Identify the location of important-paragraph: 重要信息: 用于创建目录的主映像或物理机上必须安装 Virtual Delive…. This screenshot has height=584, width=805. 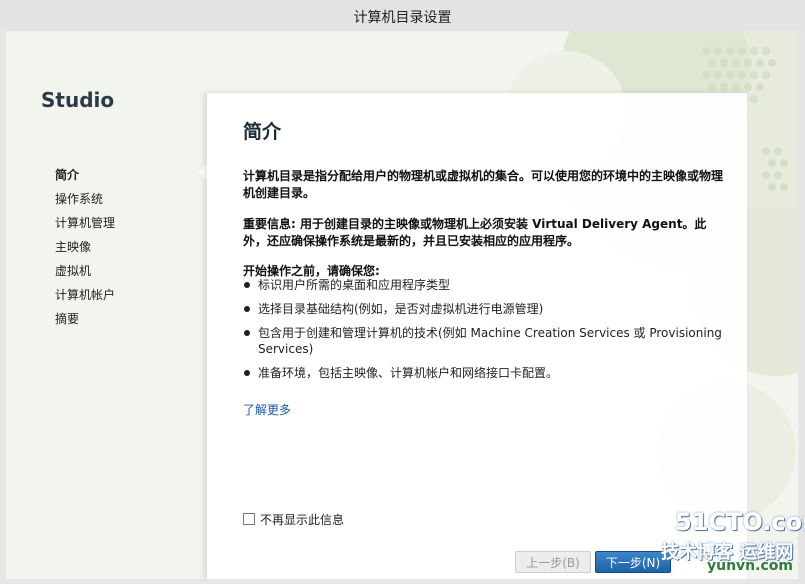
(475, 232).